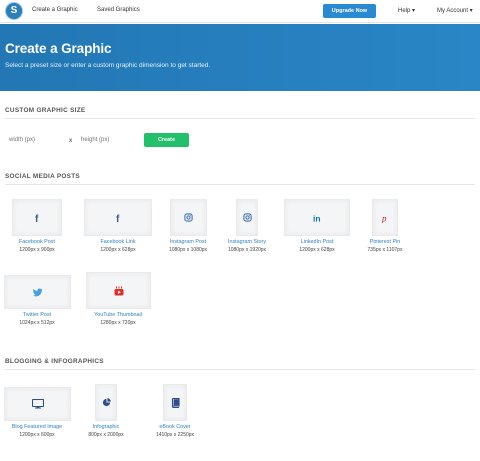  What do you see at coordinates (37, 435) in the screenshot?
I see `tile-size: 1200px x 600px` at bounding box center [37, 435].